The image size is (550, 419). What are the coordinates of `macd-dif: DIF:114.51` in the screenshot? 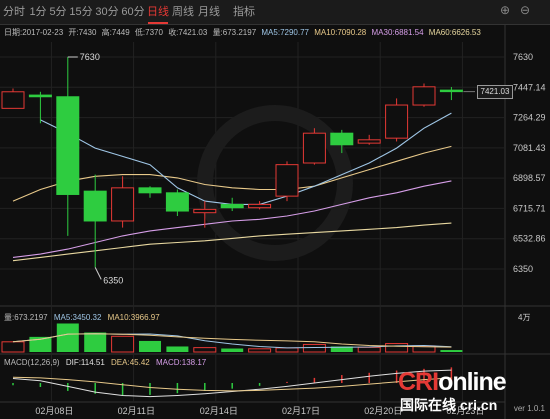 It's located at (85, 362).